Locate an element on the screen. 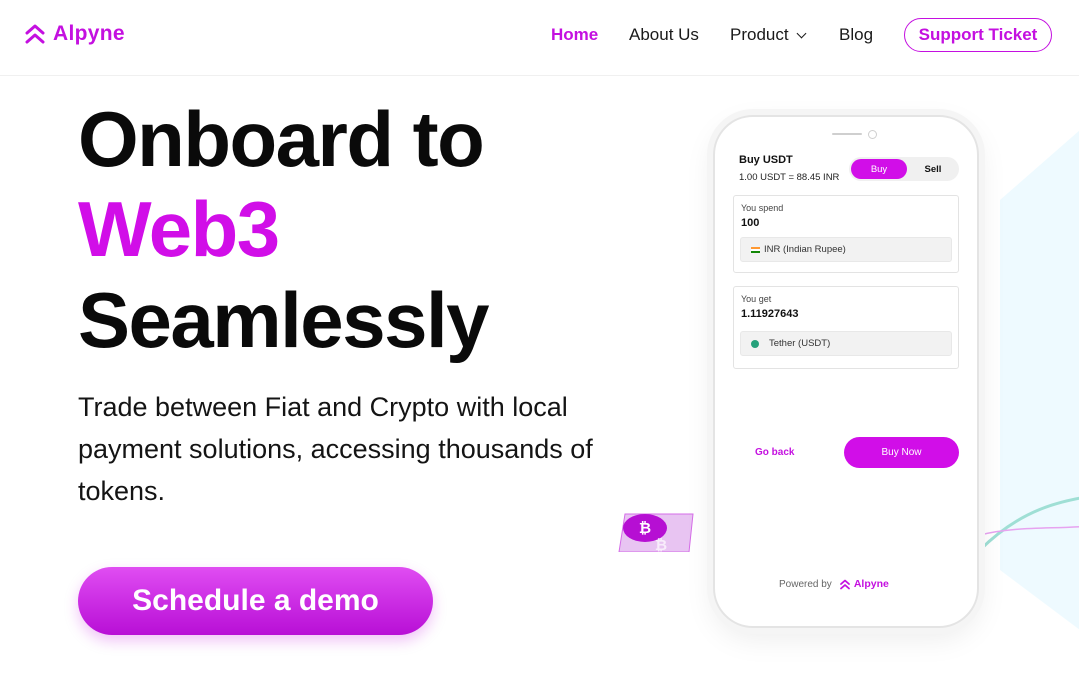 The height and width of the screenshot is (681, 1079). buy-now-button: Buy Now is located at coordinates (901, 452).